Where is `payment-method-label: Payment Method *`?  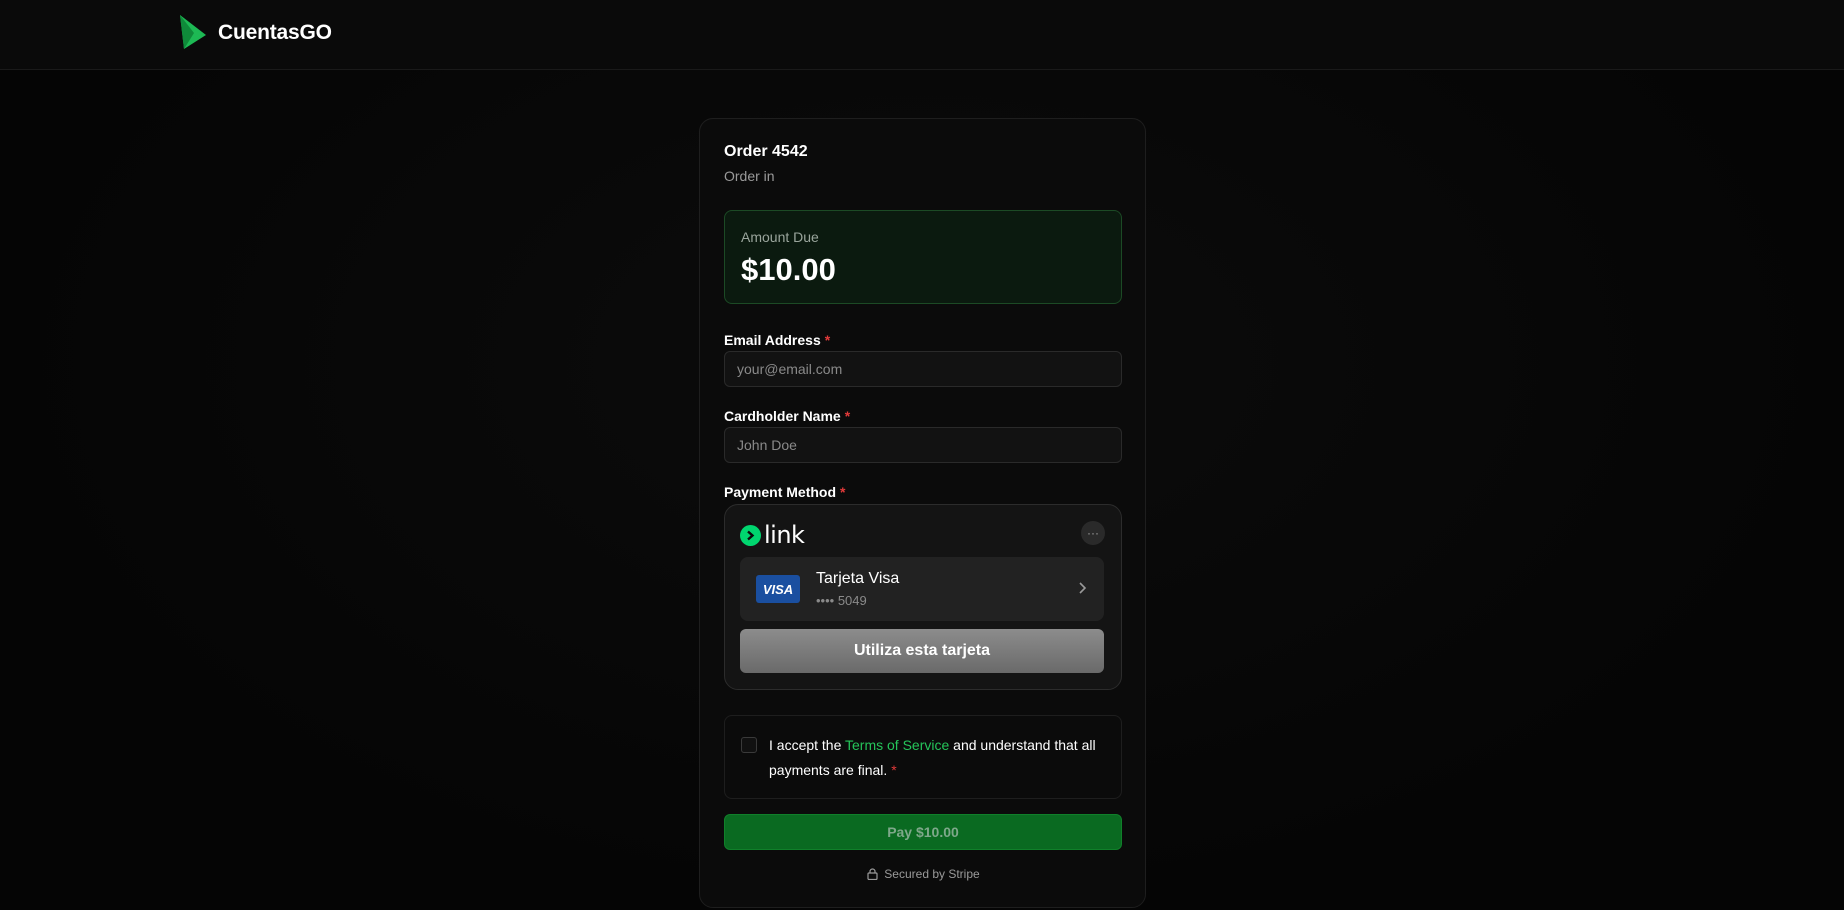 payment-method-label: Payment Method * is located at coordinates (784, 492).